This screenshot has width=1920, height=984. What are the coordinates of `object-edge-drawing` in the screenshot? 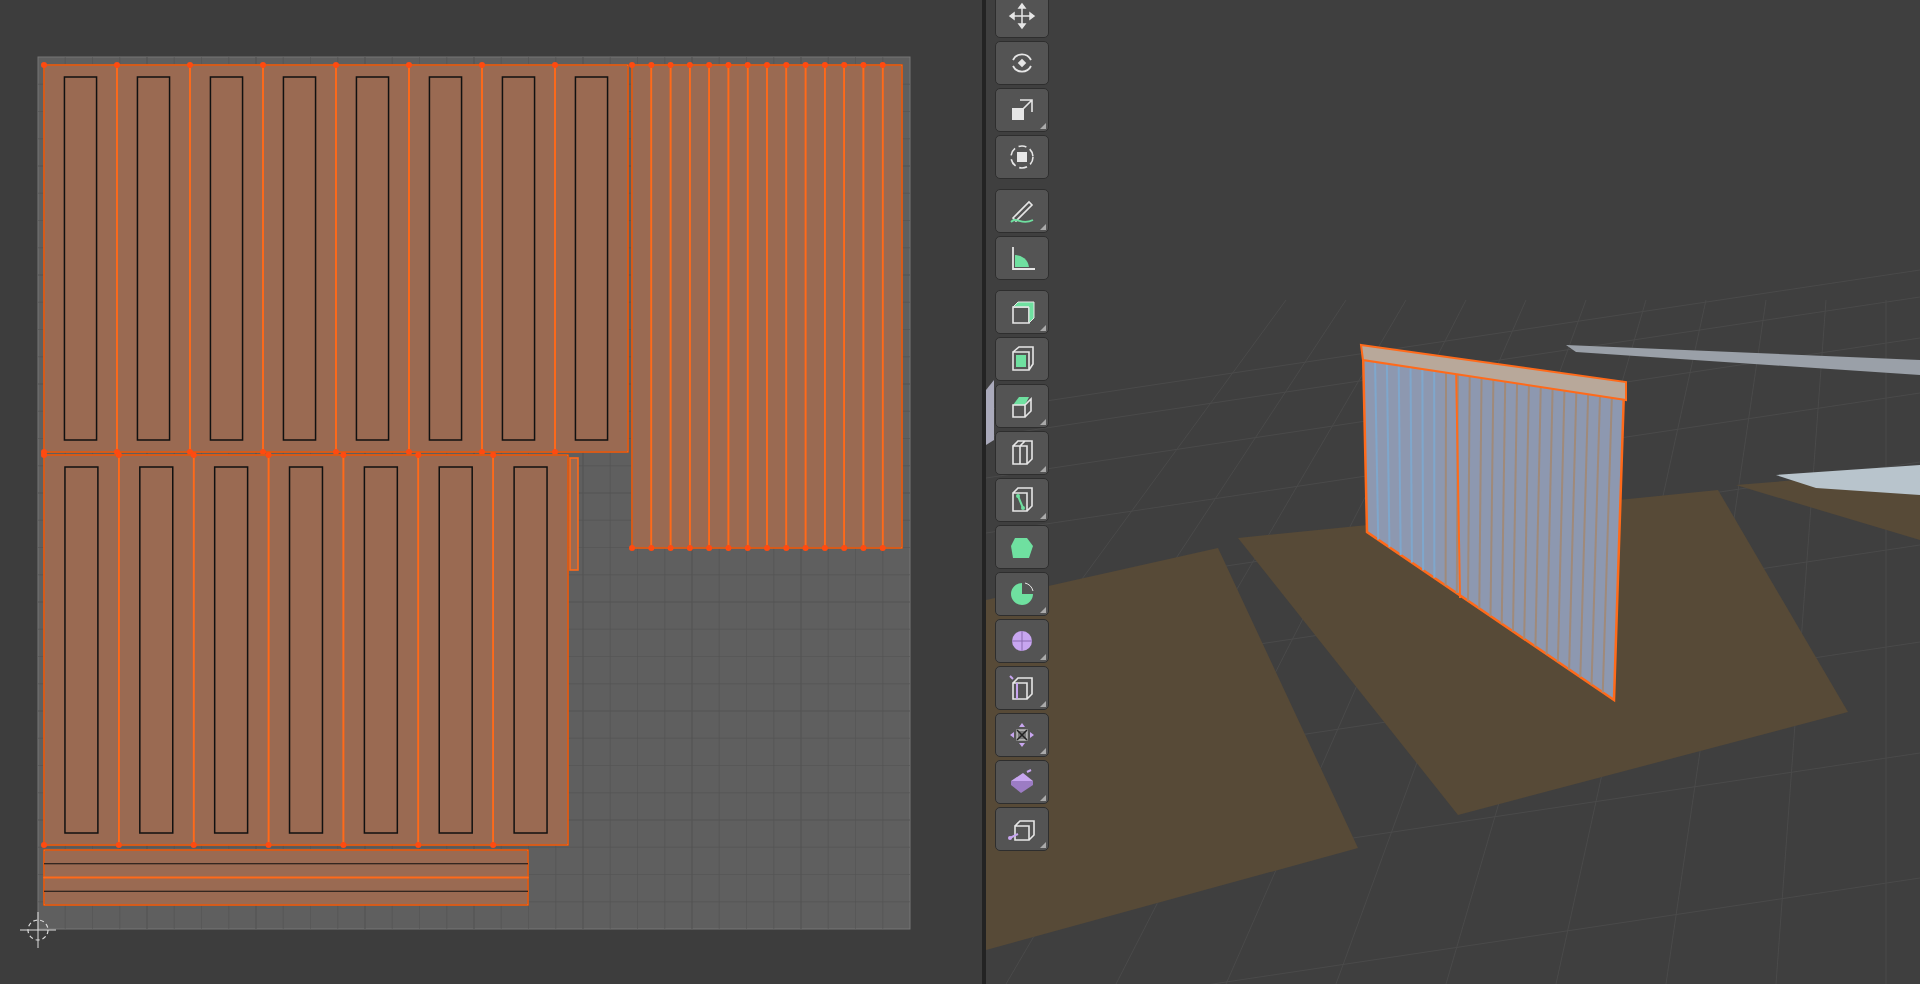 It's located at (990, 412).